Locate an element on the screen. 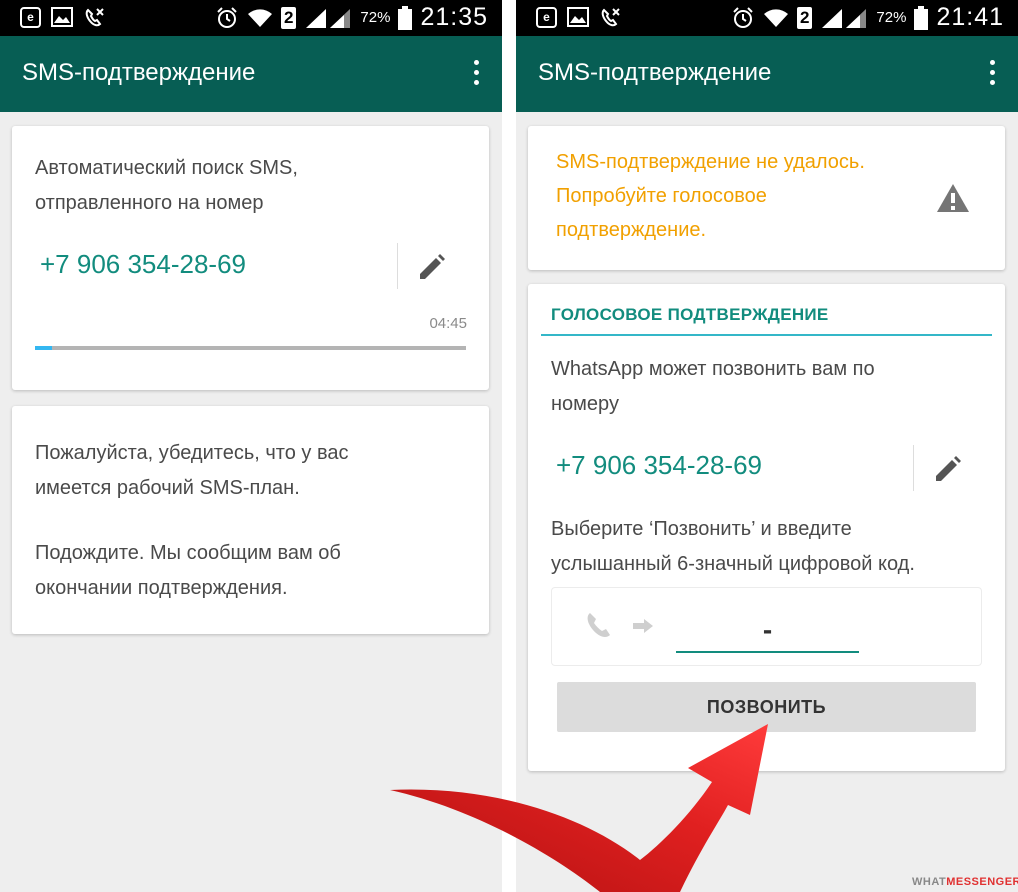 The image size is (1018, 892). instruction-line: услышанный 6-значный цифровой код. is located at coordinates (733, 564).